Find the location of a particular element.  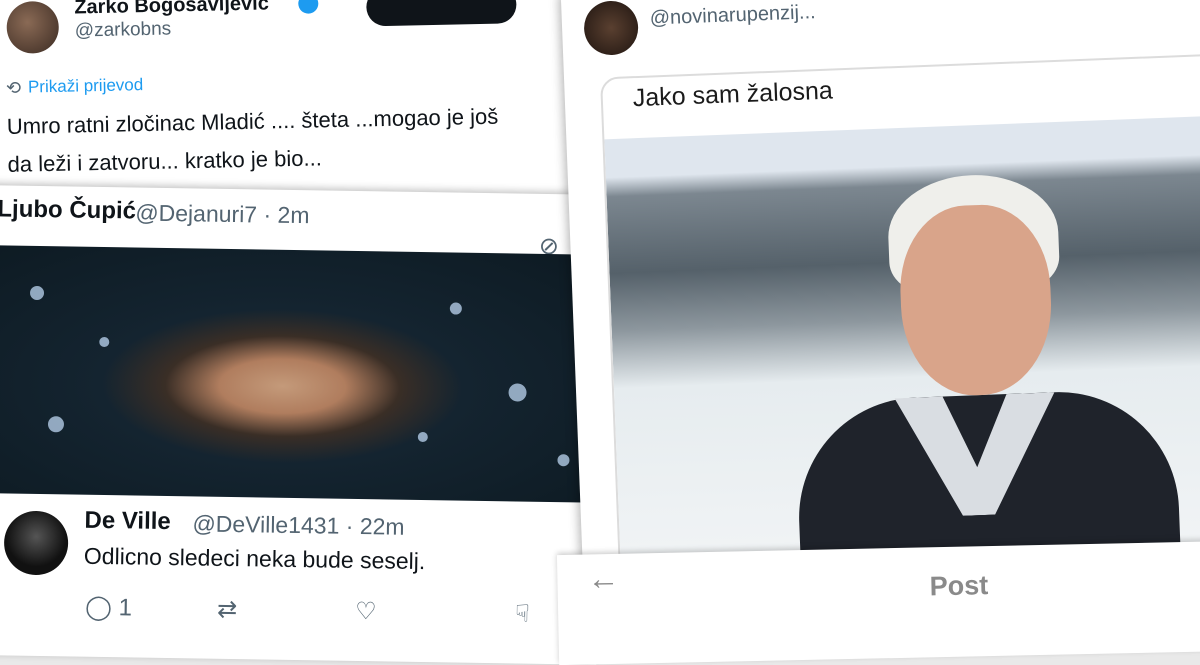

reply-button: ◯ 1 is located at coordinates (108, 608).